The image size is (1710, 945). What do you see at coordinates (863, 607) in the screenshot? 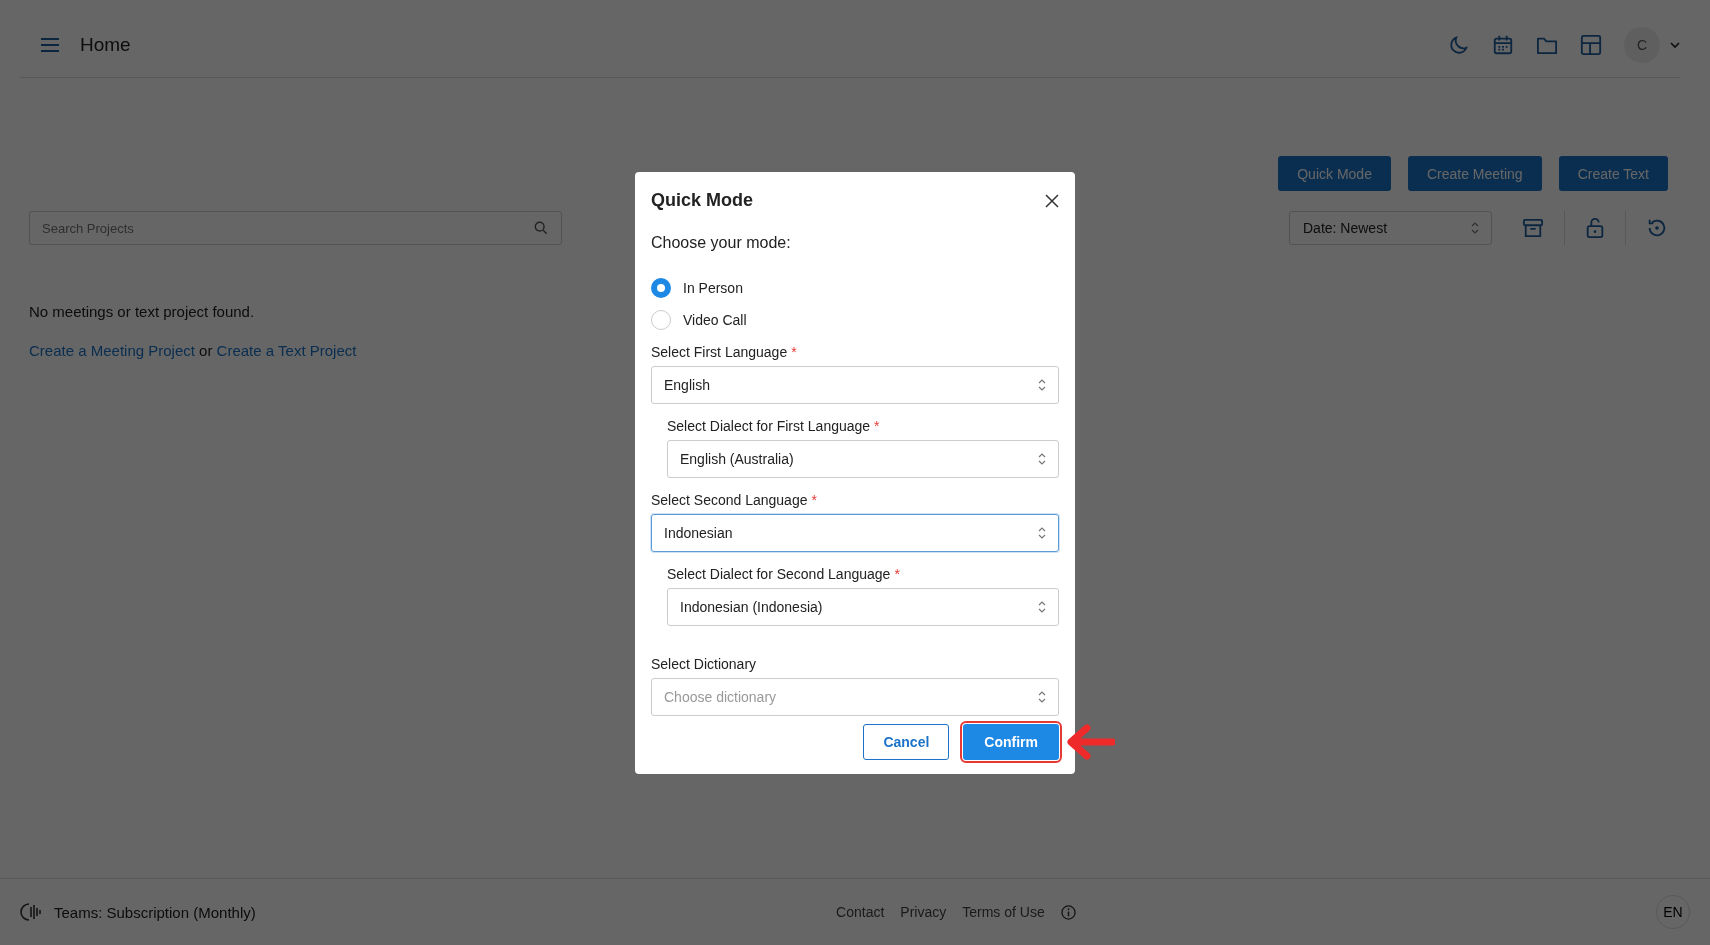
I see `select-field: Indonesian (Indonesia)` at bounding box center [863, 607].